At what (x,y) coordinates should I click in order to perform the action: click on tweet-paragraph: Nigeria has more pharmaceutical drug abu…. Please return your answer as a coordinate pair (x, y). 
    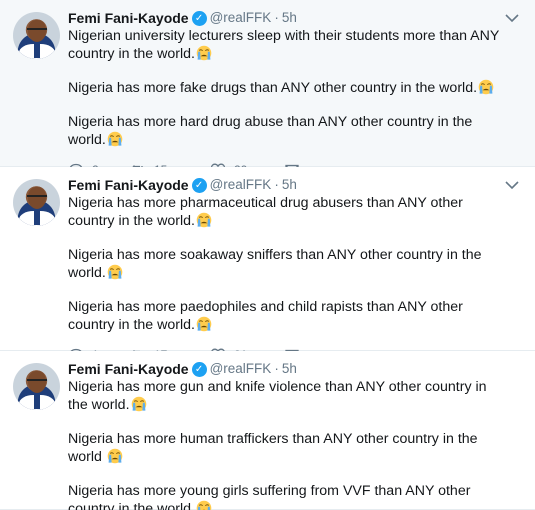
    Looking at the image, I should click on (265, 212).